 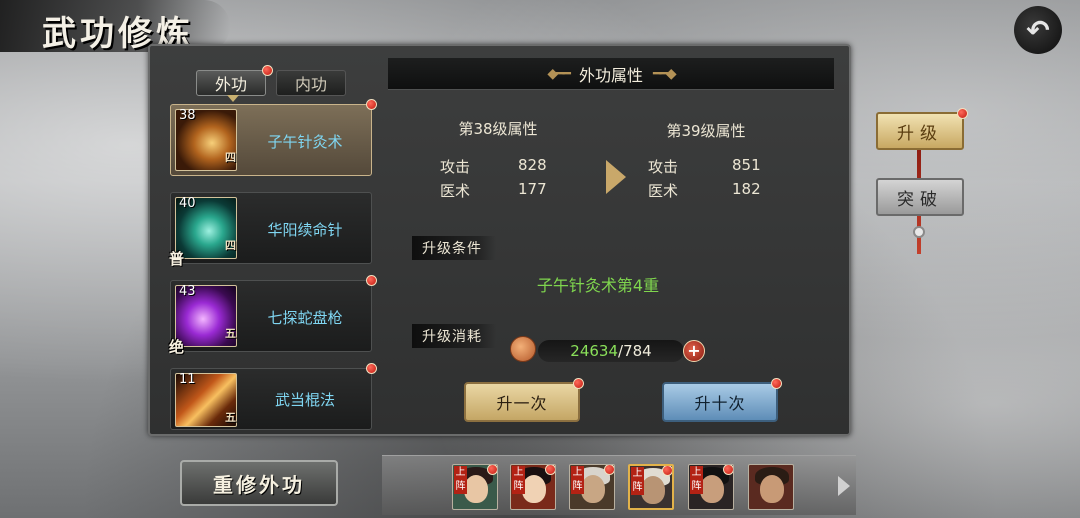 I want to click on back-button: ↶, so click(x=1038, y=30).